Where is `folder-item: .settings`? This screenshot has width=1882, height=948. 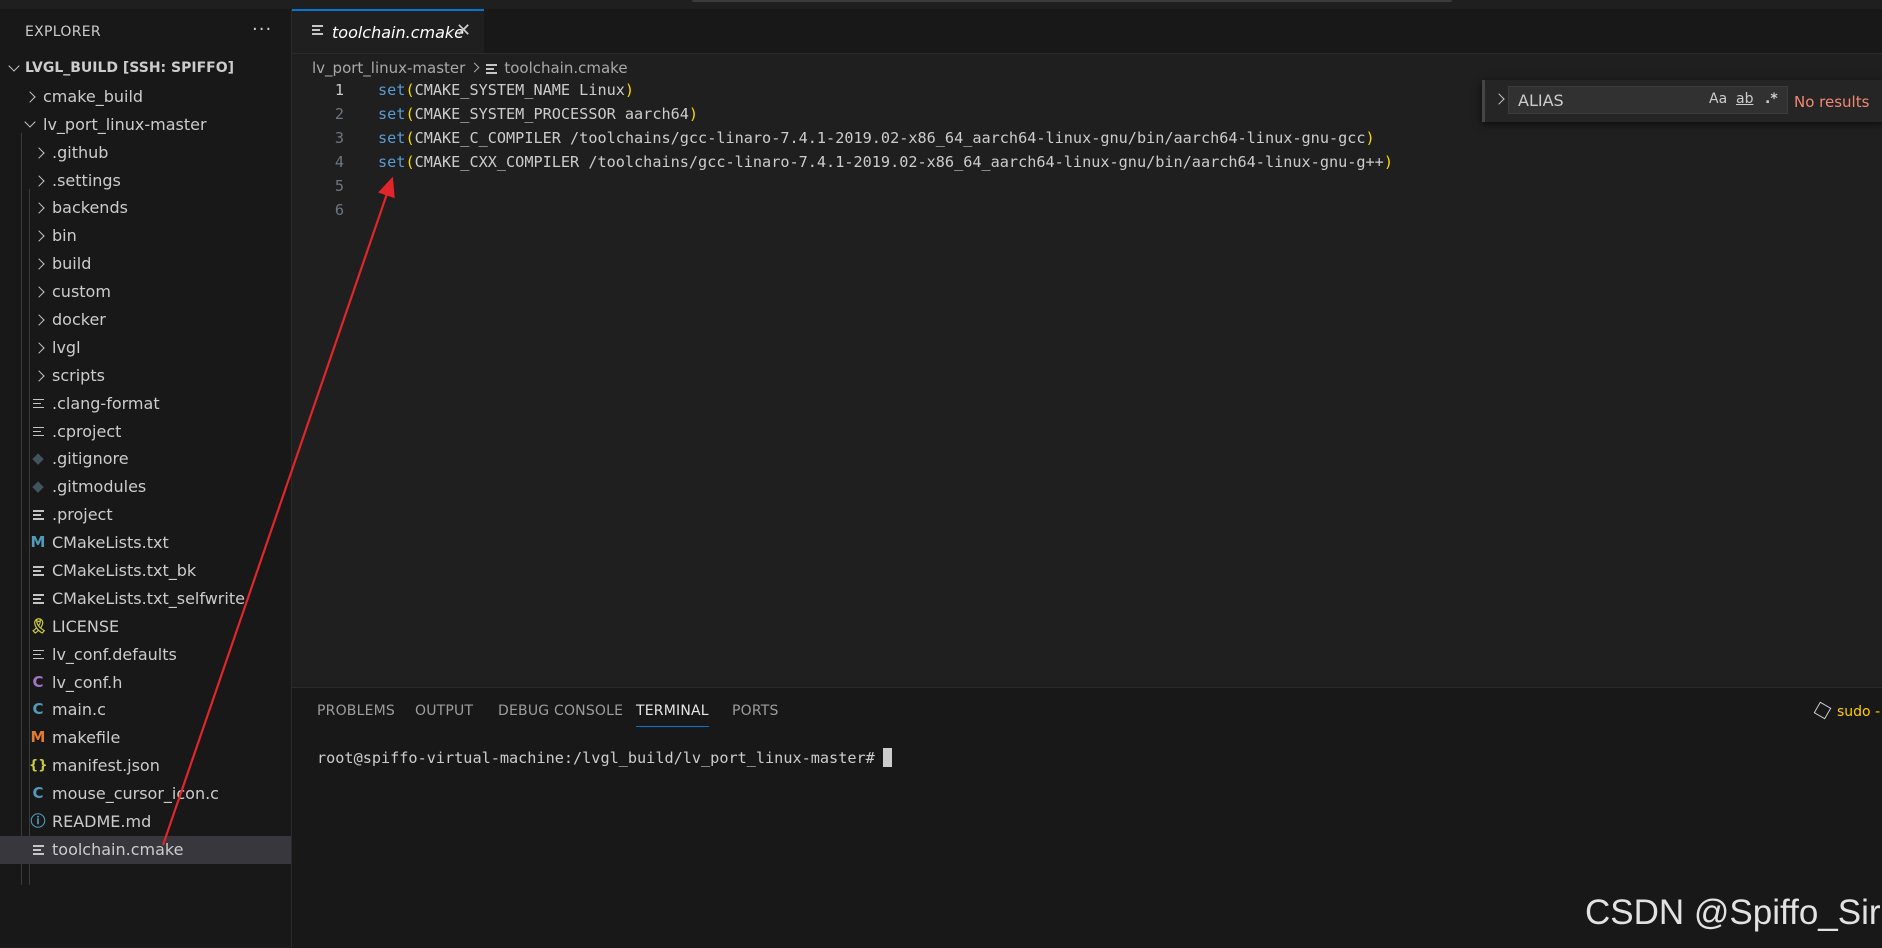 folder-item: .settings is located at coordinates (145, 181).